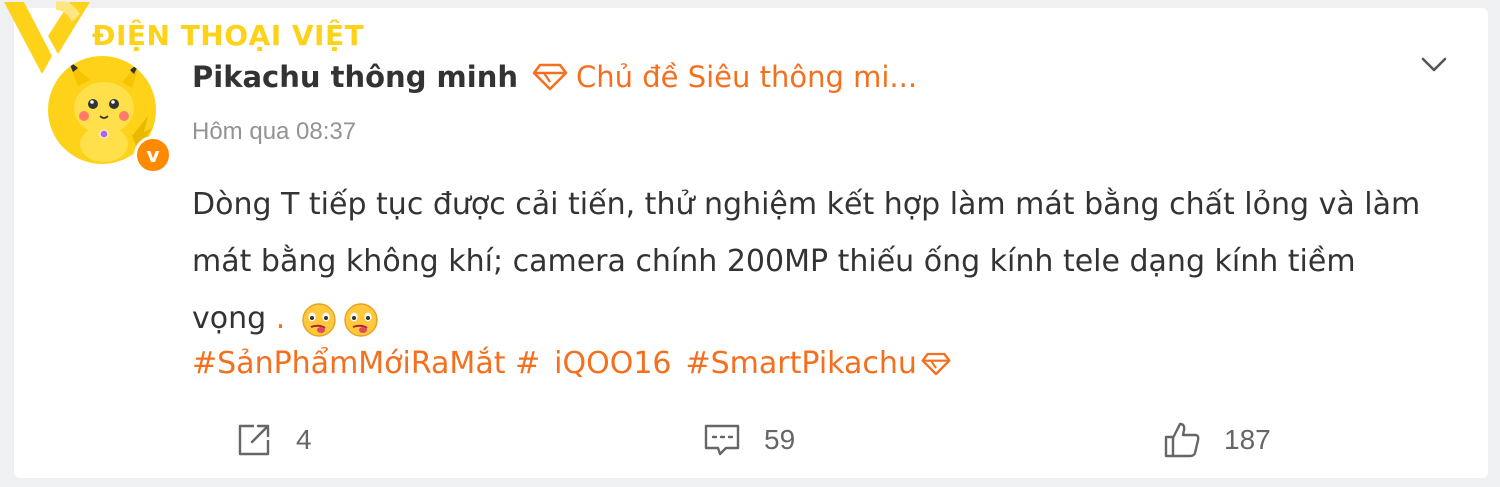  Describe the element at coordinates (229, 318) in the screenshot. I see `post-body-text: vọng` at that location.